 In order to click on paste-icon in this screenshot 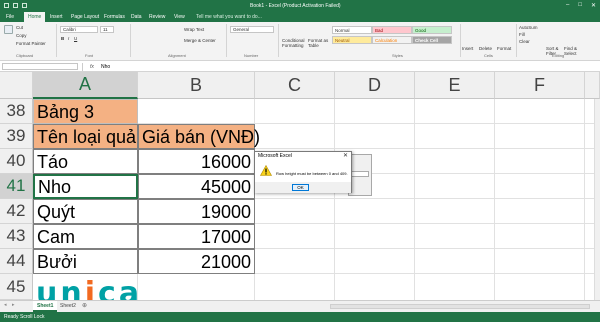, I will do `click(8, 29)`.